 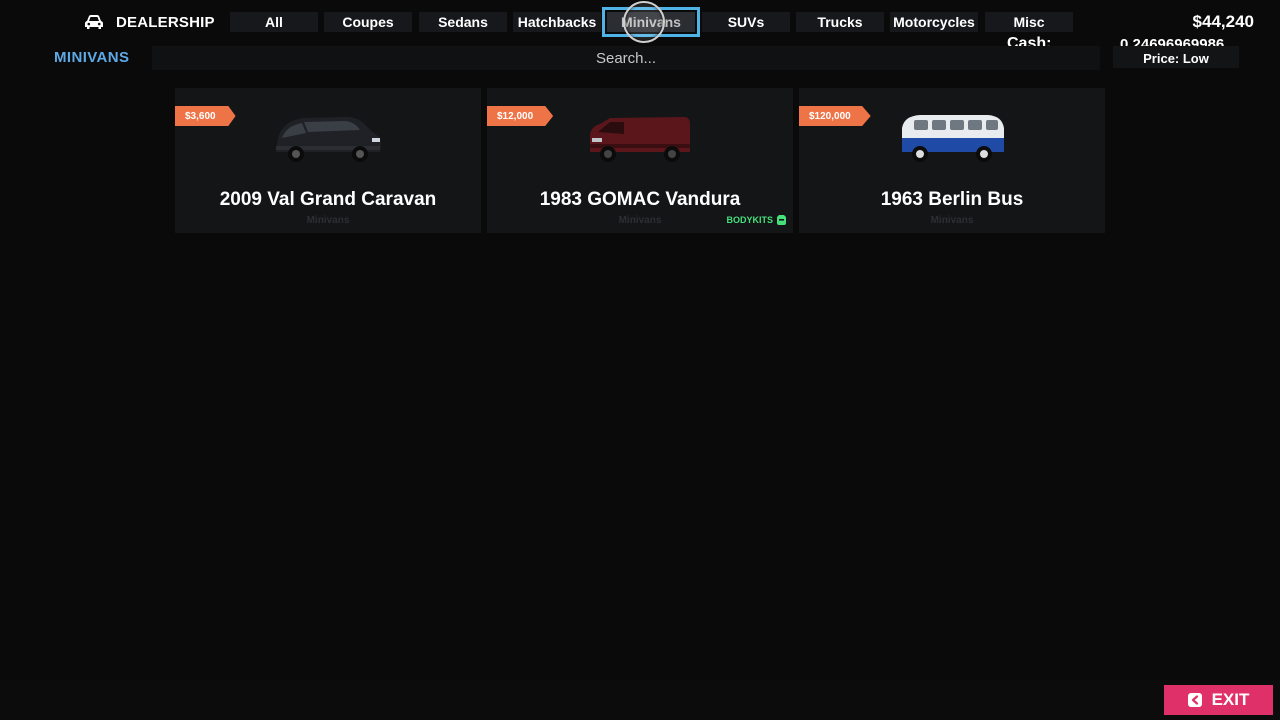 What do you see at coordinates (640, 139) in the screenshot?
I see `van-image` at bounding box center [640, 139].